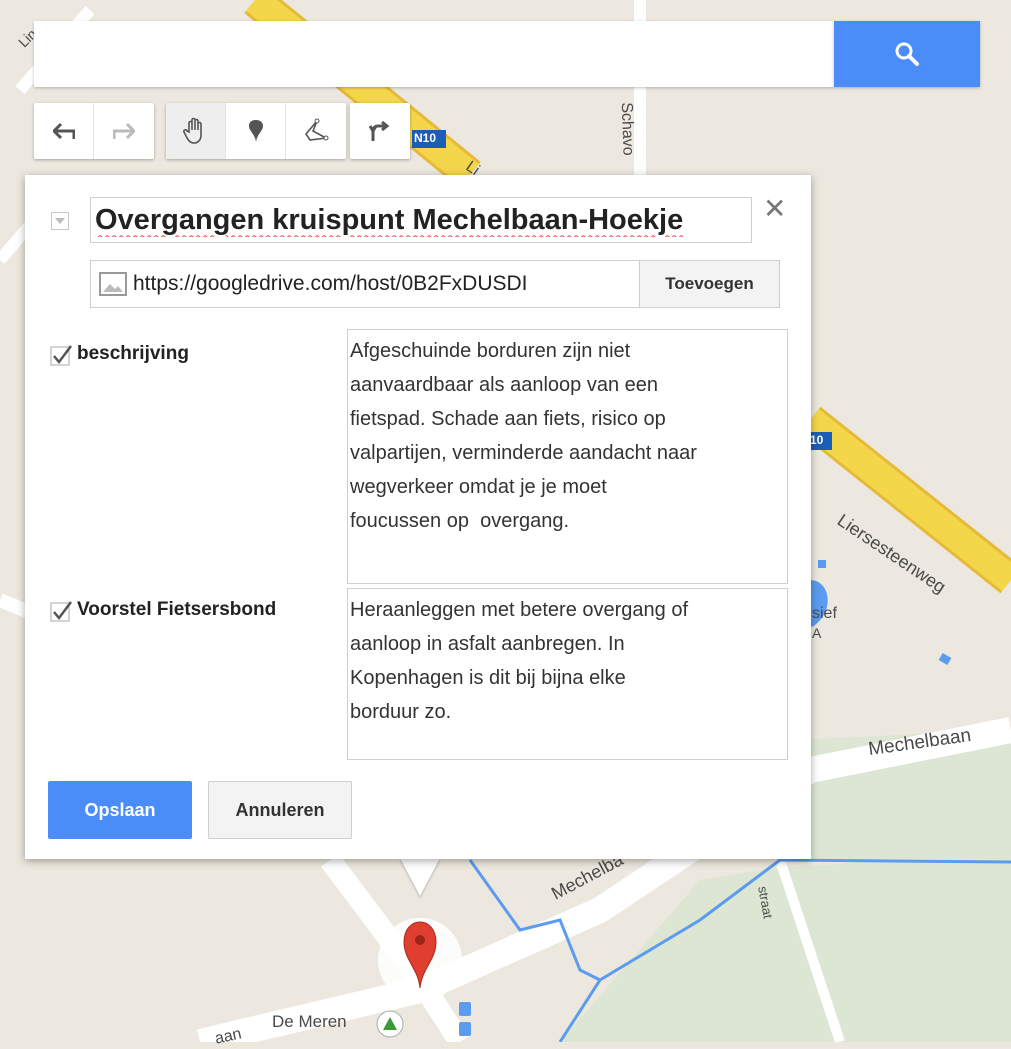 This screenshot has width=1011, height=1049. Describe the element at coordinates (228, 1036) in the screenshot. I see `map-label-aan: aan` at that location.